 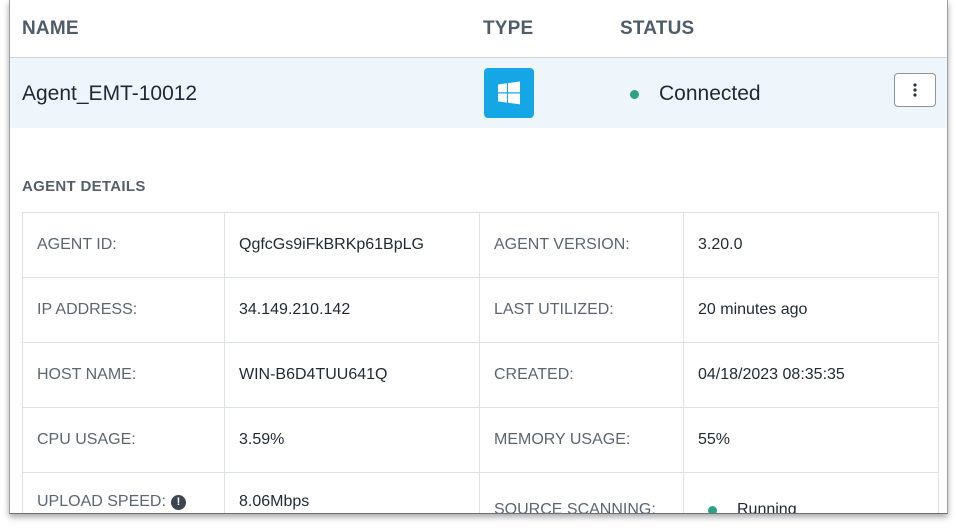 What do you see at coordinates (84, 186) in the screenshot?
I see `section-title: AGENT DETAILS` at bounding box center [84, 186].